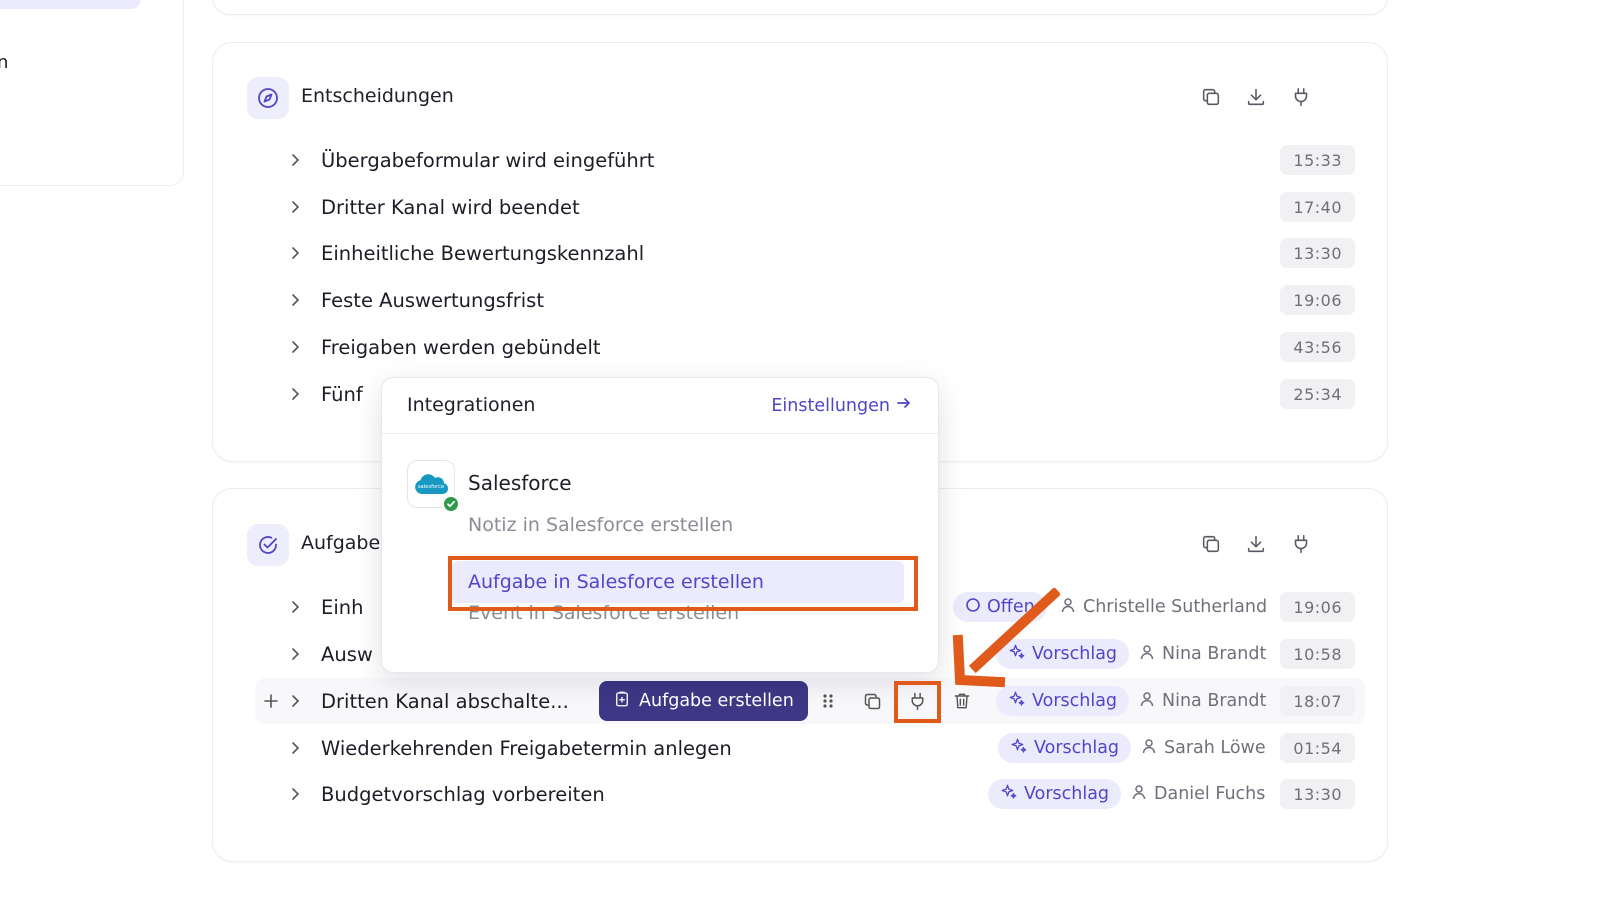 The width and height of the screenshot is (1600, 900). Describe the element at coordinates (660, 406) in the screenshot. I see `popup-header: Integrationen Einstellungen` at that location.